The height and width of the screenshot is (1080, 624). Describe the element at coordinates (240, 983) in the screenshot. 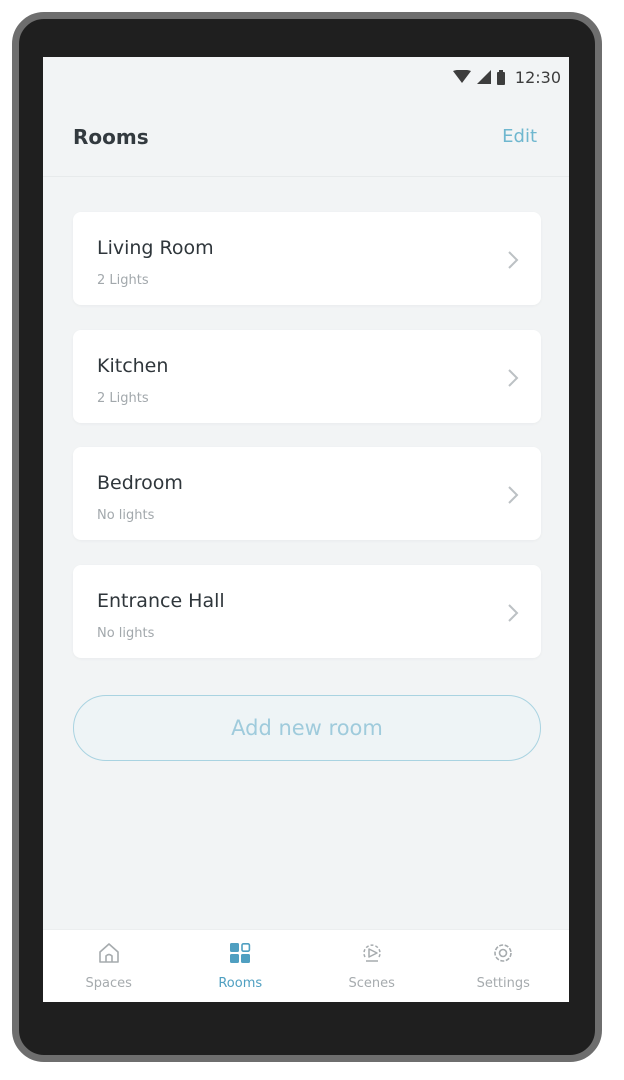

I see `nav-label: Rooms` at that location.